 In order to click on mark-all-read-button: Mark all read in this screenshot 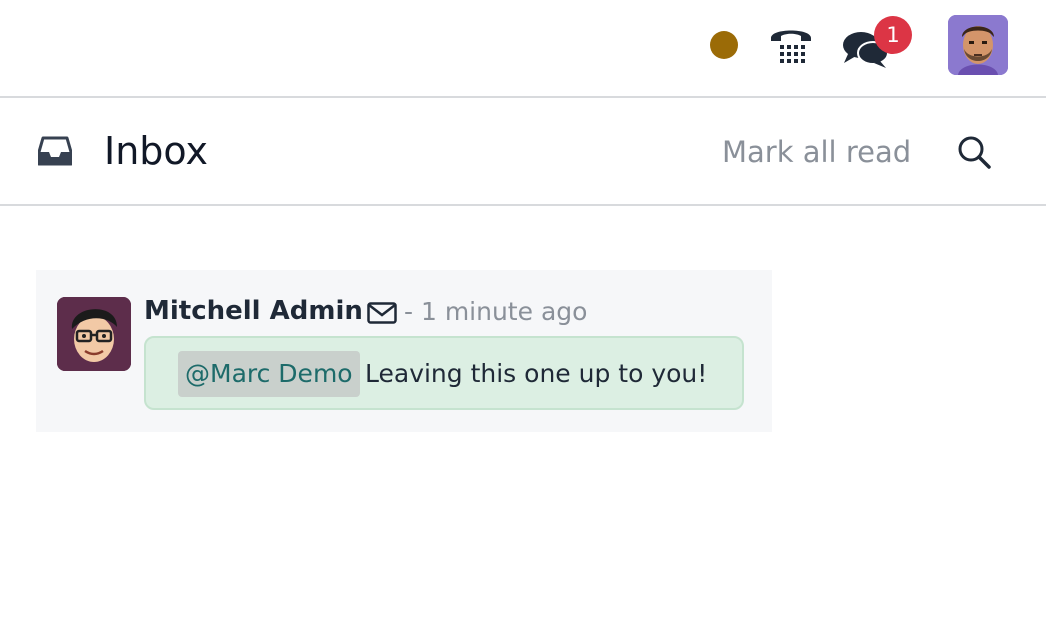, I will do `click(816, 152)`.